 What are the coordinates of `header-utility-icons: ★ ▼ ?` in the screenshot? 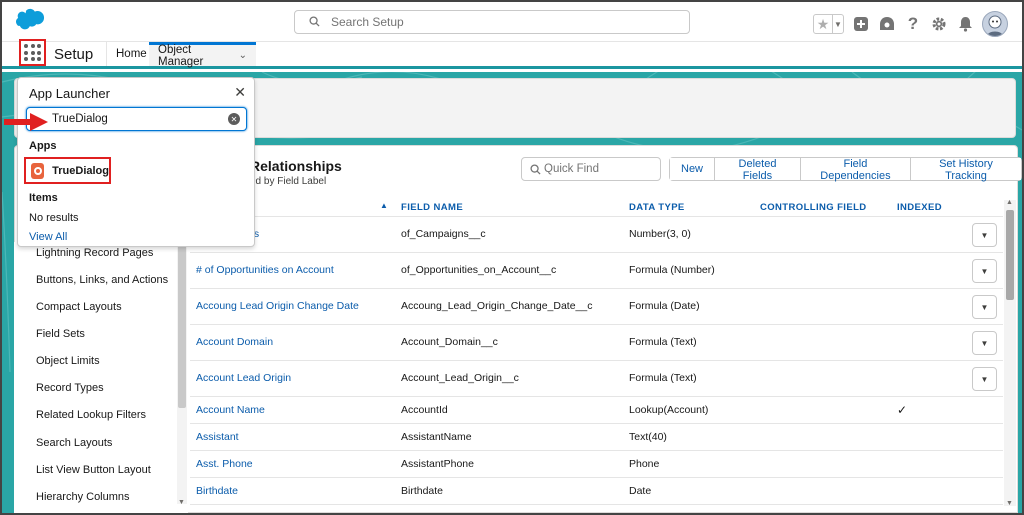 It's located at (910, 24).